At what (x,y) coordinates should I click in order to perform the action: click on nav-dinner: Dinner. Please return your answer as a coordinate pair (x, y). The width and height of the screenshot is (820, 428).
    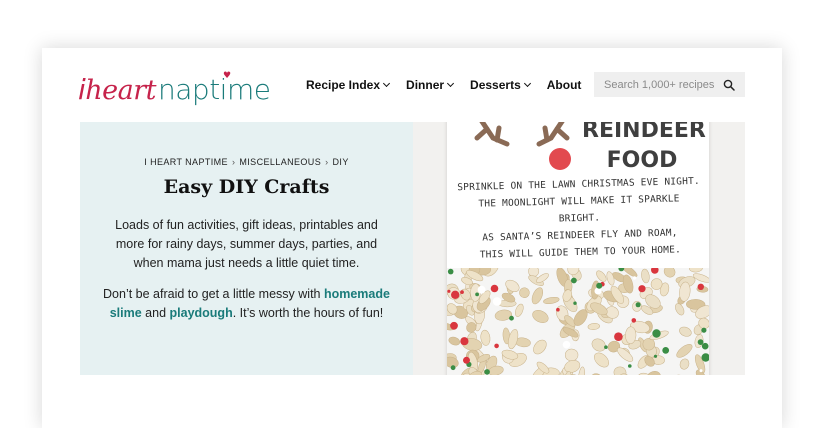
    Looking at the image, I should click on (430, 85).